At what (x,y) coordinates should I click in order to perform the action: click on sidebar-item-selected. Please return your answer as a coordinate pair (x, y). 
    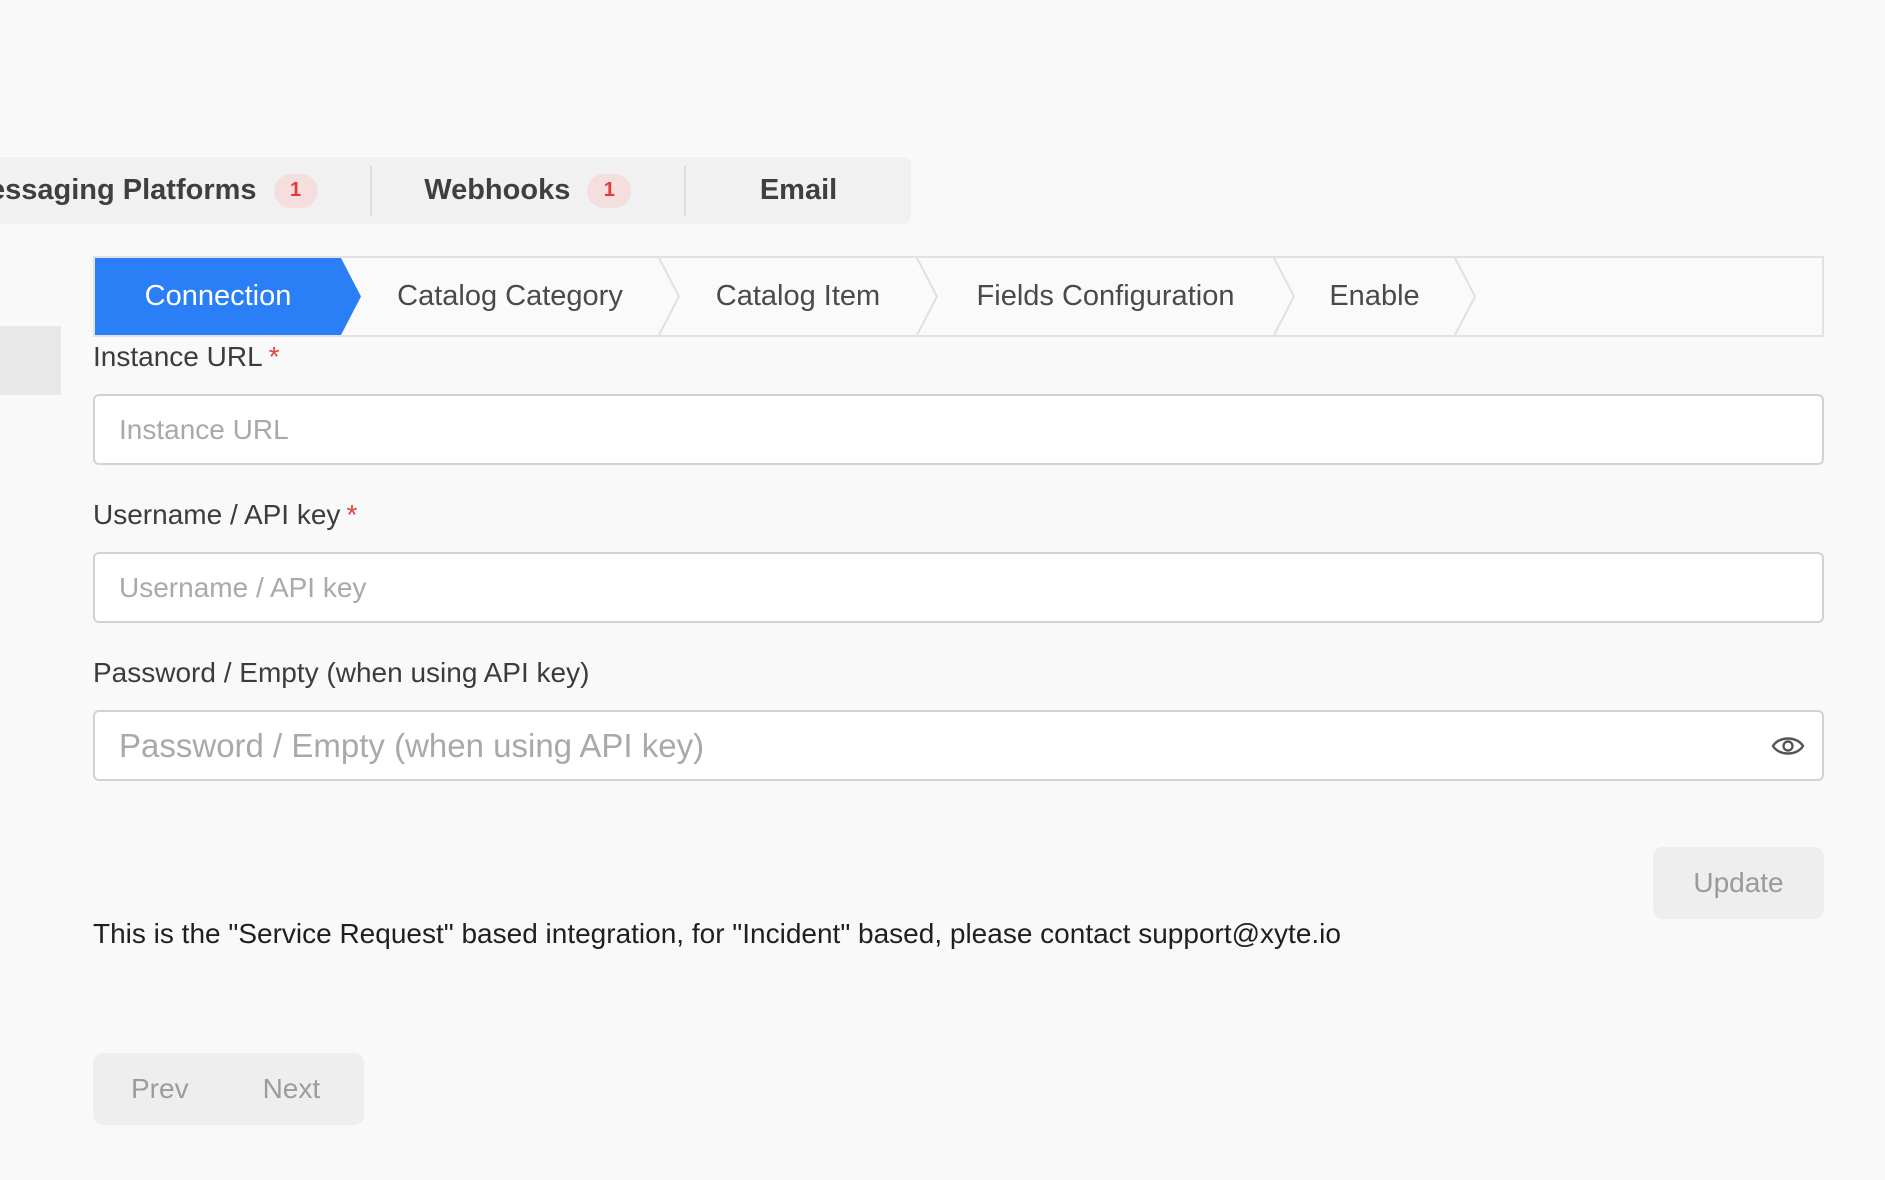
    Looking at the image, I should click on (30, 360).